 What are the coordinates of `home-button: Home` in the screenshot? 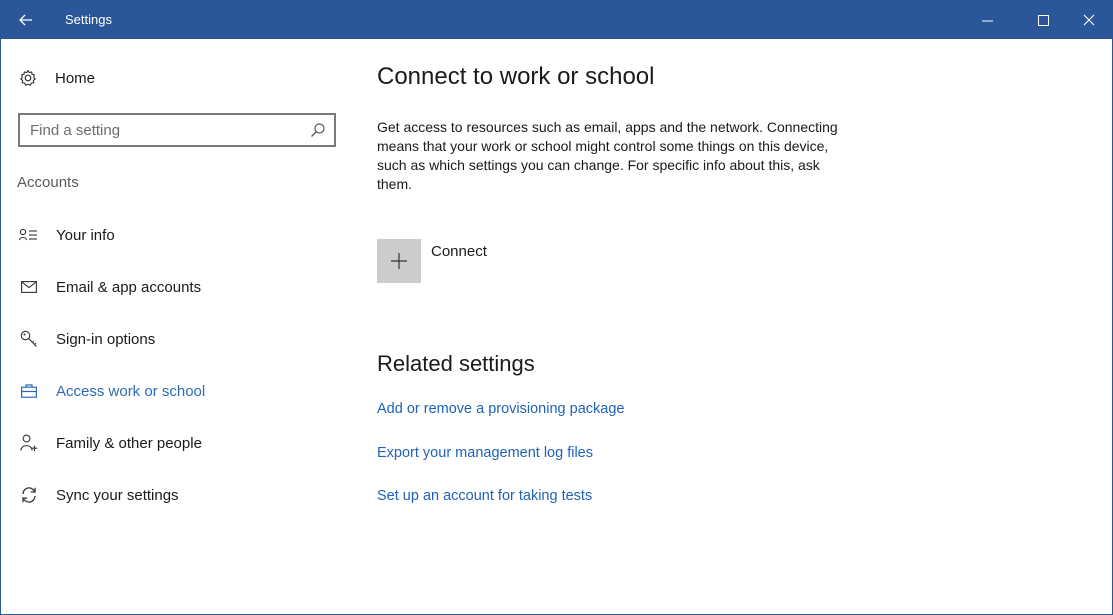 It's located at (57, 78).